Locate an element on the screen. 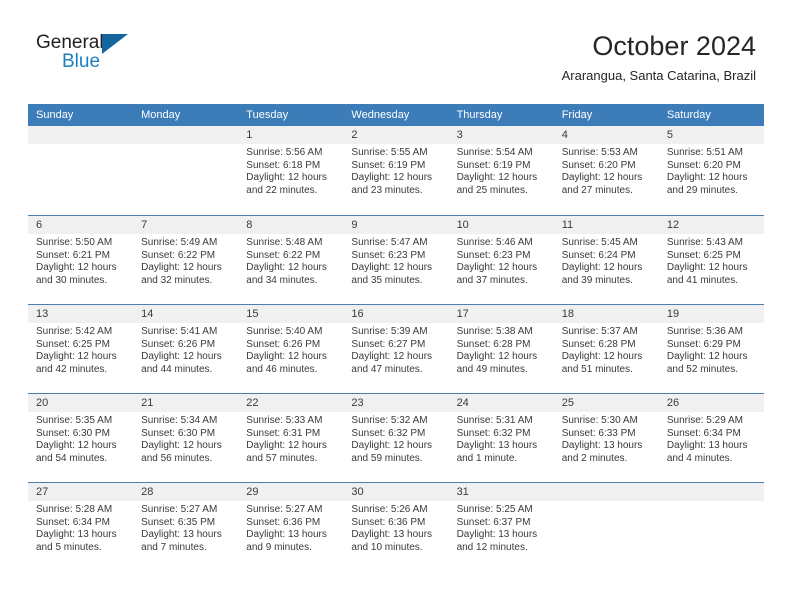  daylight-text: and 27 minutes. is located at coordinates (597, 190).